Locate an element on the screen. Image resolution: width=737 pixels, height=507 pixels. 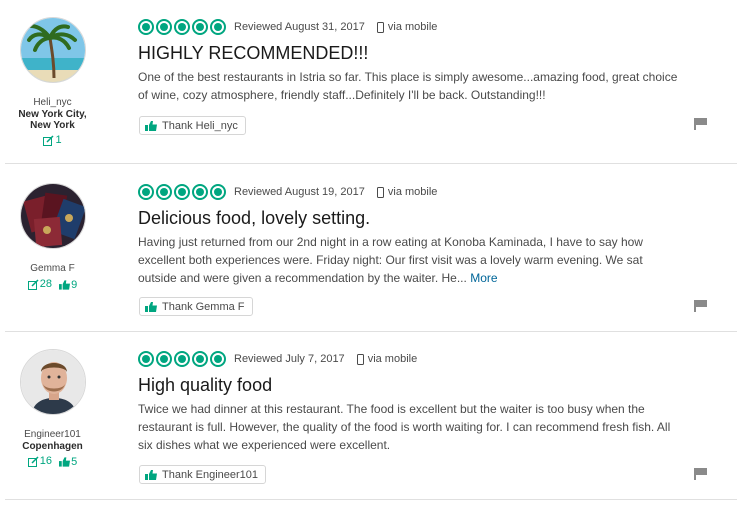
review-count-badge: 1 is located at coordinates (52, 140).